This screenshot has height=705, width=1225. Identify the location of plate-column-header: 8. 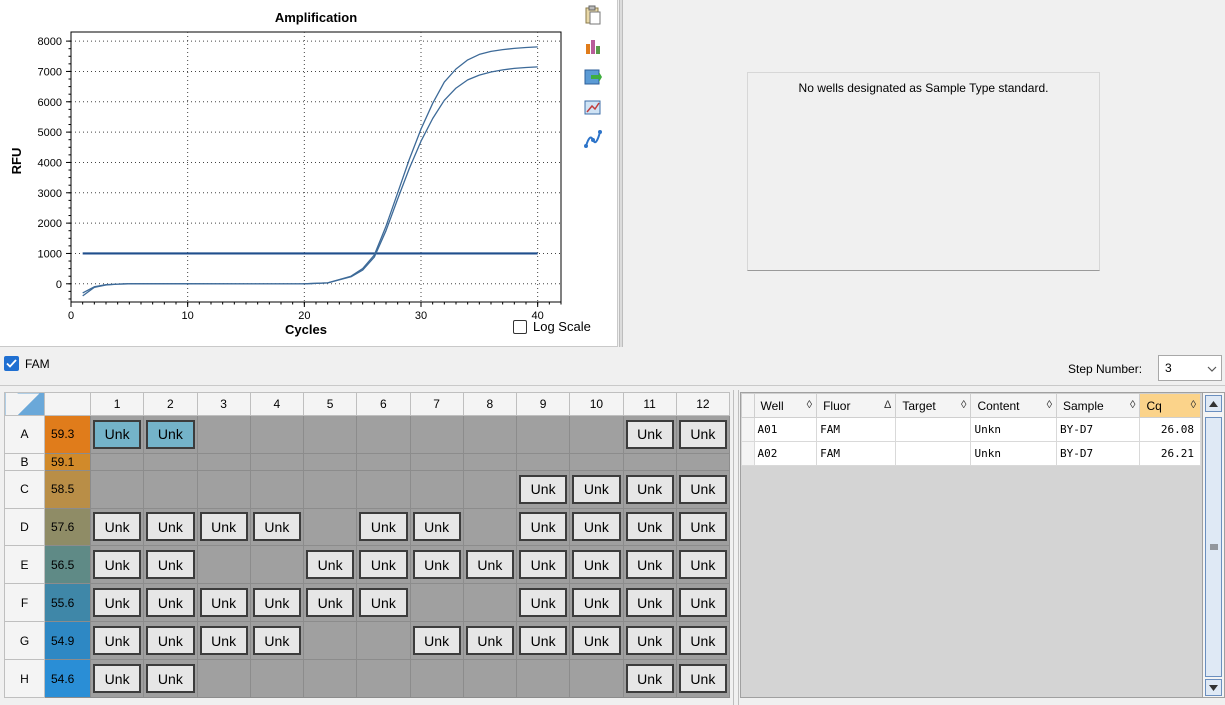
(490, 404).